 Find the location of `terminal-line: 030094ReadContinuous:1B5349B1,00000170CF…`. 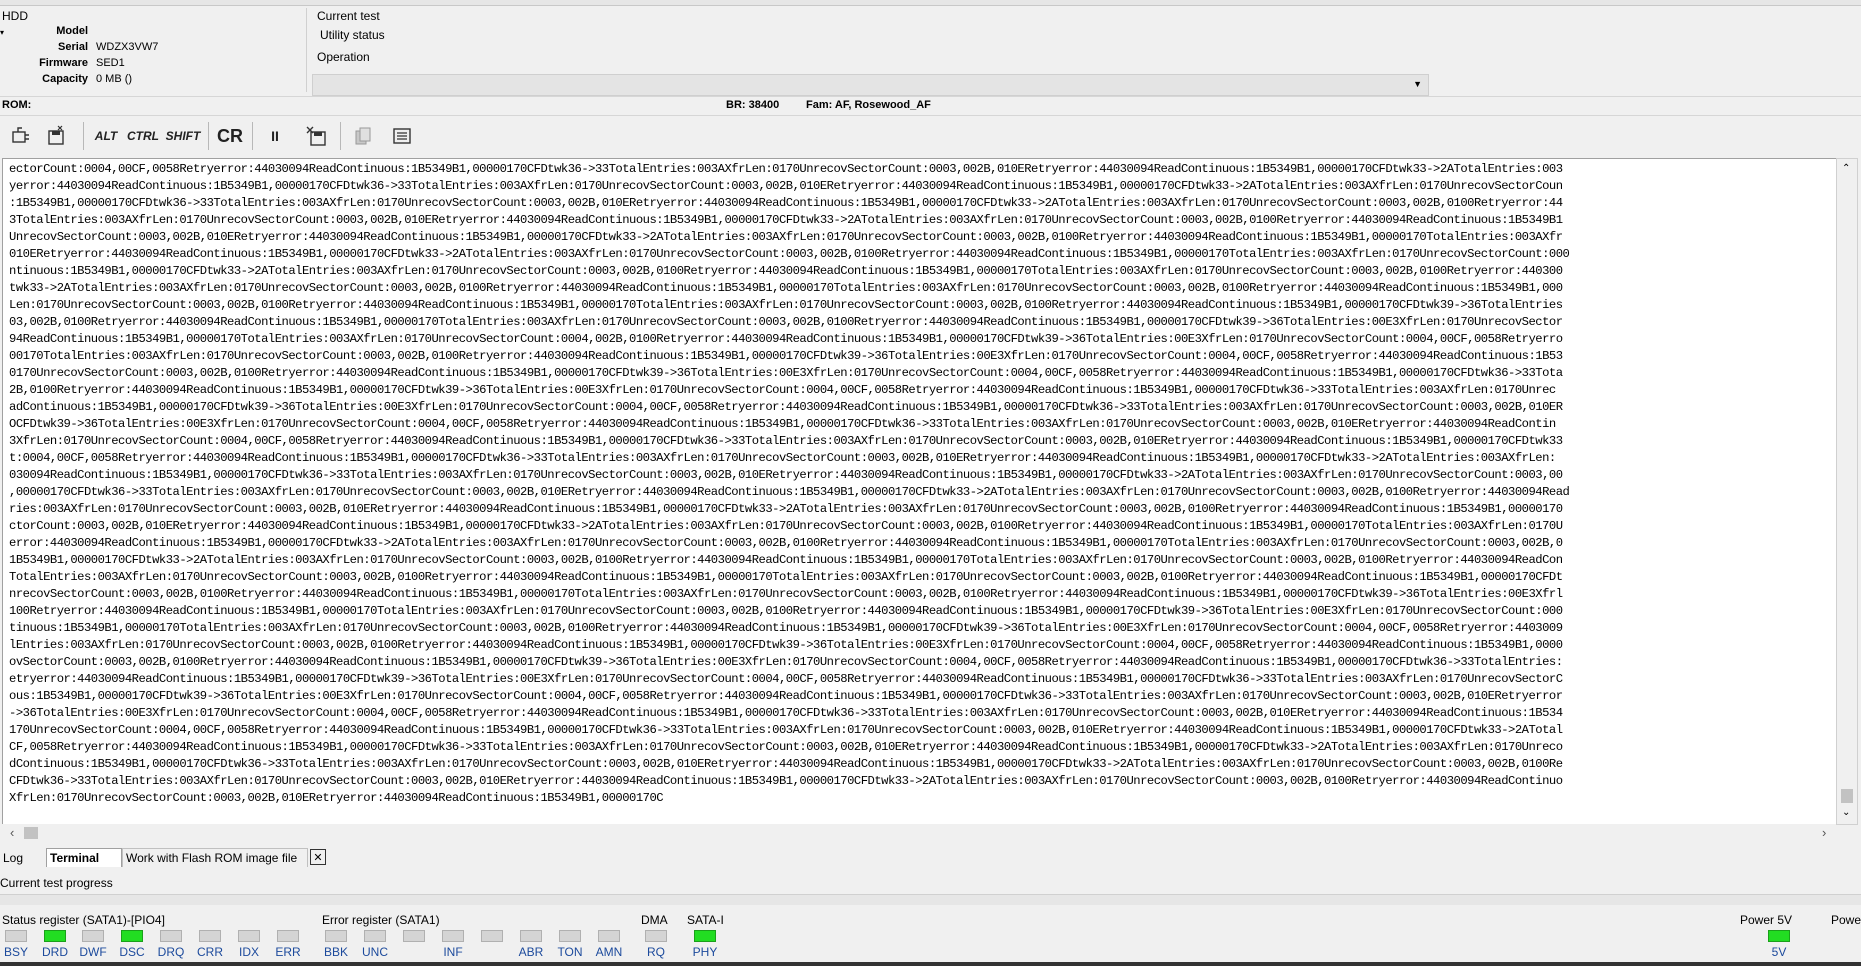

terminal-line: 030094ReadContinuous:1B5349B1,00000170CF… is located at coordinates (786, 475).